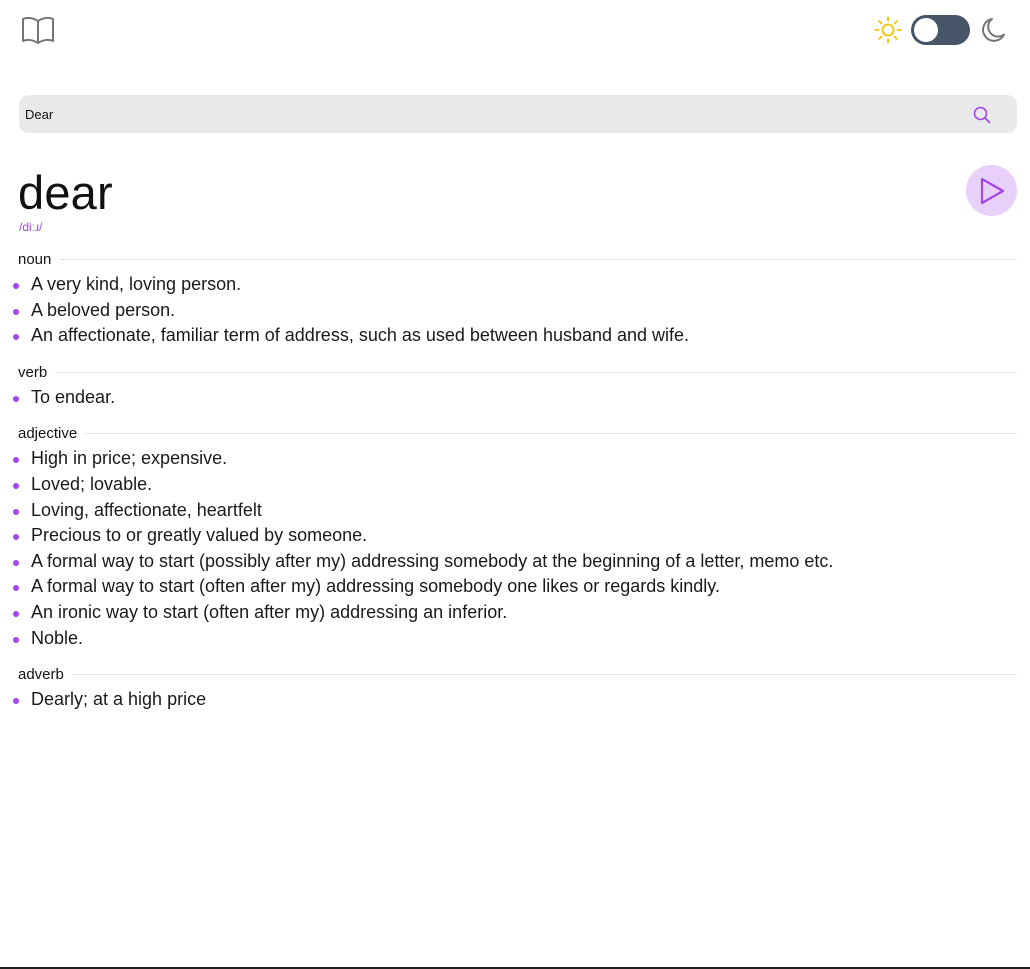  I want to click on search-input, so click(489, 114).